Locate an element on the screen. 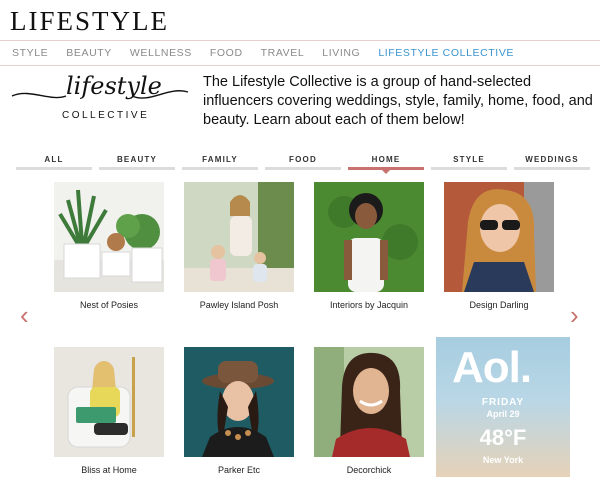 The image size is (600, 486). influencer-card-parker-etc: Parker Etc is located at coordinates (239, 411).